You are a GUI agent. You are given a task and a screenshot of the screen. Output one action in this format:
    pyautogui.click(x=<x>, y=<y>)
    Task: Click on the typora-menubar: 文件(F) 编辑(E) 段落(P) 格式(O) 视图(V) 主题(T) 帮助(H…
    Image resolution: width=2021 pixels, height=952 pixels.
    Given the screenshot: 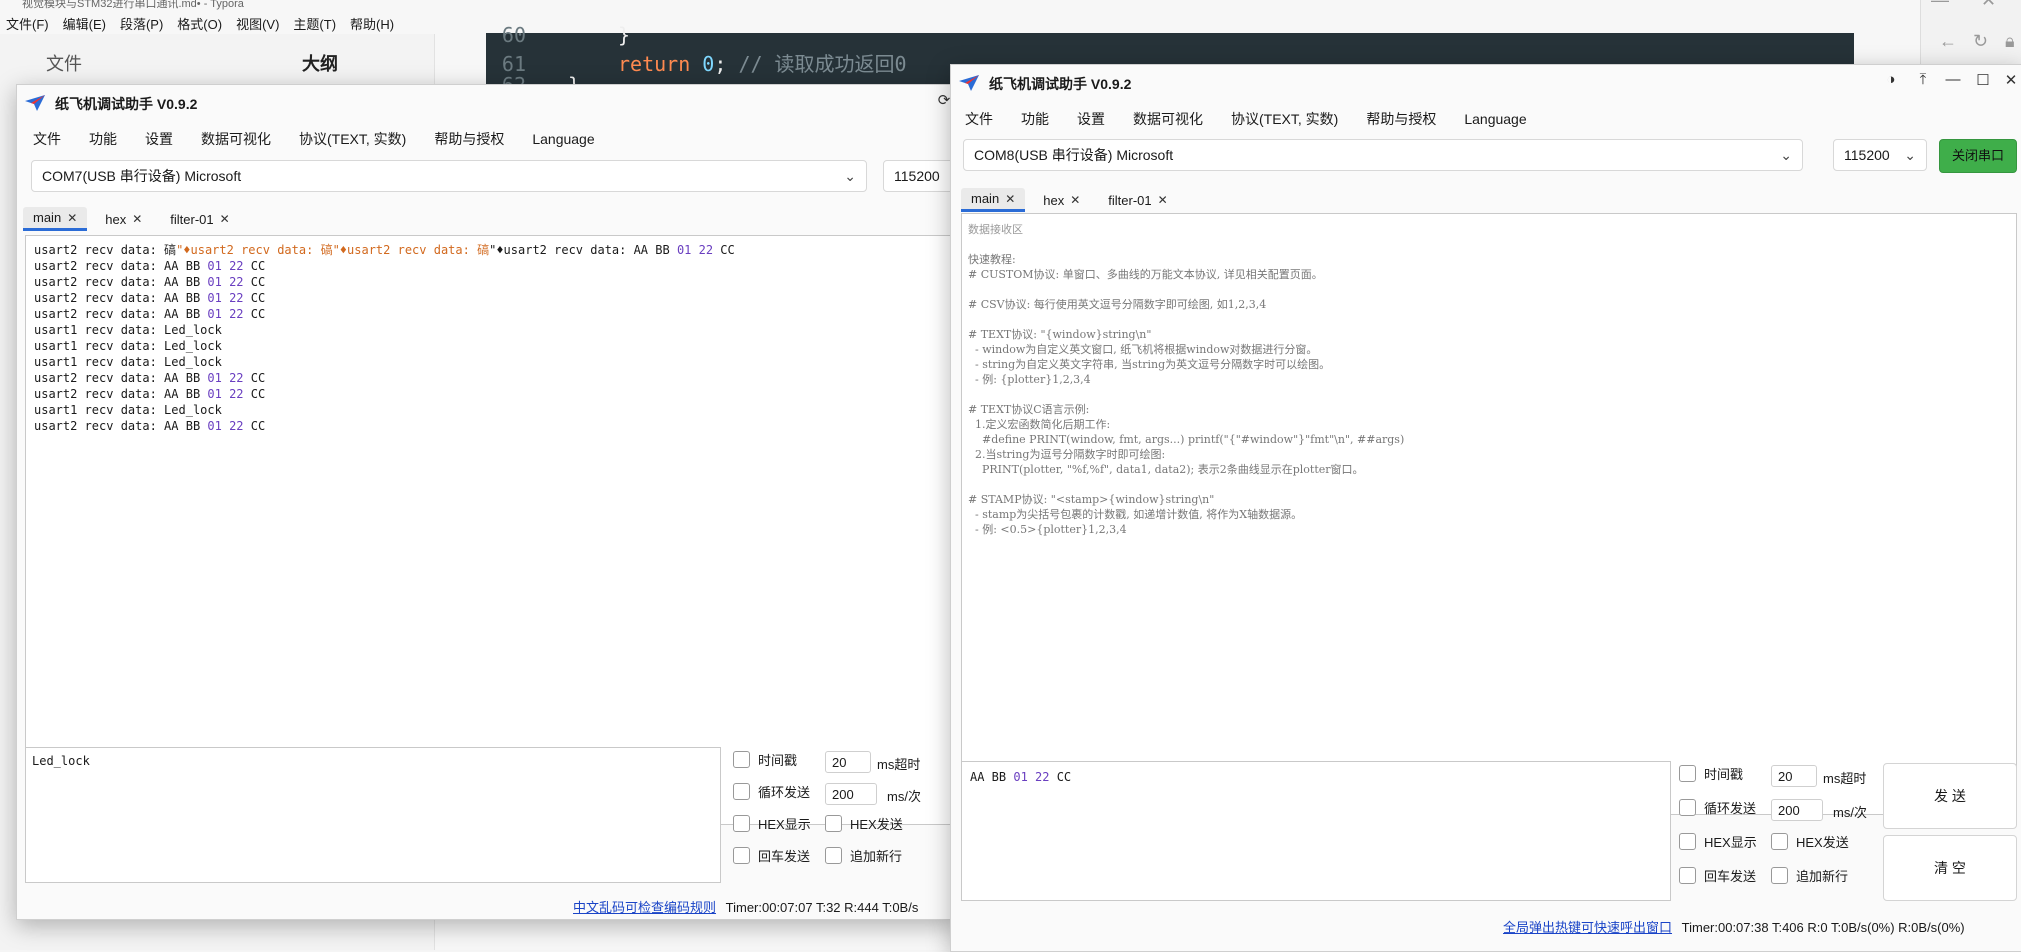 What is the action you would take?
    pyautogui.click(x=197, y=23)
    